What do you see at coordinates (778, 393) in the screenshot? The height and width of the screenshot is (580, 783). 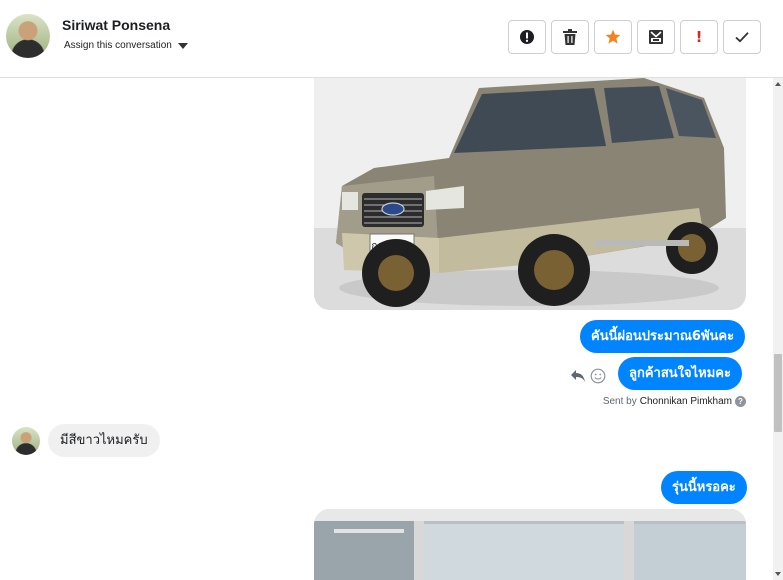 I see `scrollbar-thumb` at bounding box center [778, 393].